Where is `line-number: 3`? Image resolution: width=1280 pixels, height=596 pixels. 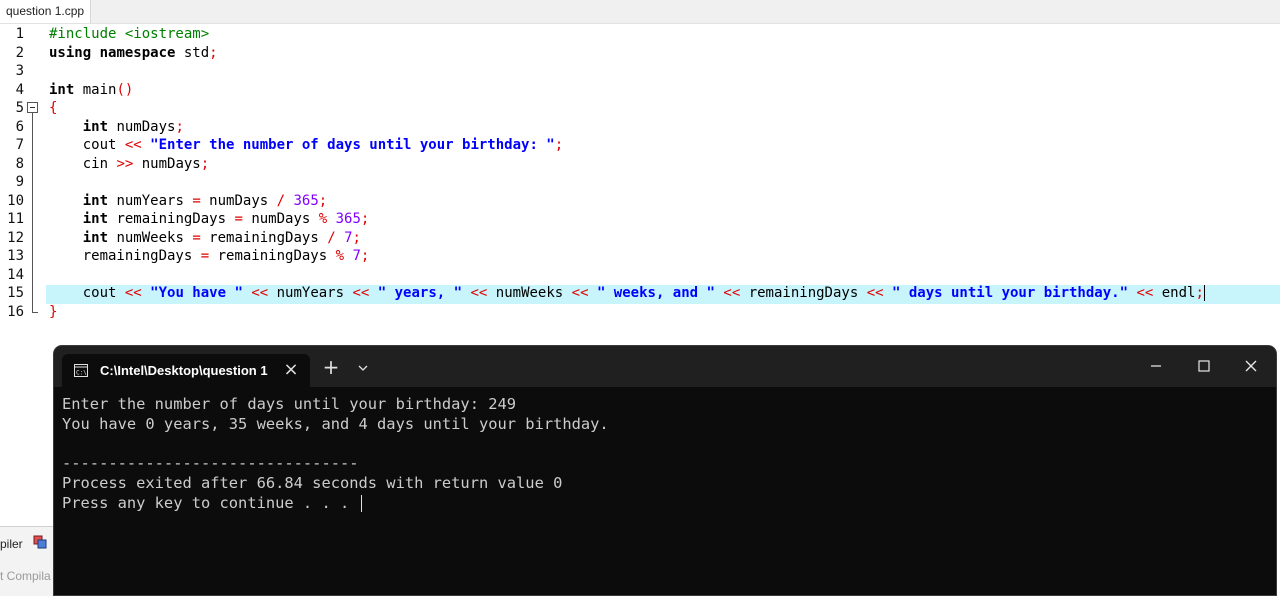
line-number: 3 is located at coordinates (19, 71).